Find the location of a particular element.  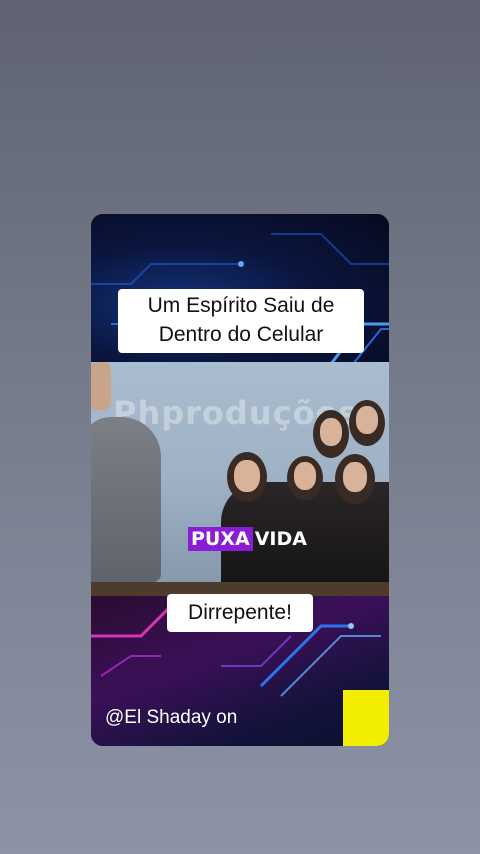

title-caption: Um Espírito Saiu de Dentro do Celular is located at coordinates (241, 321).